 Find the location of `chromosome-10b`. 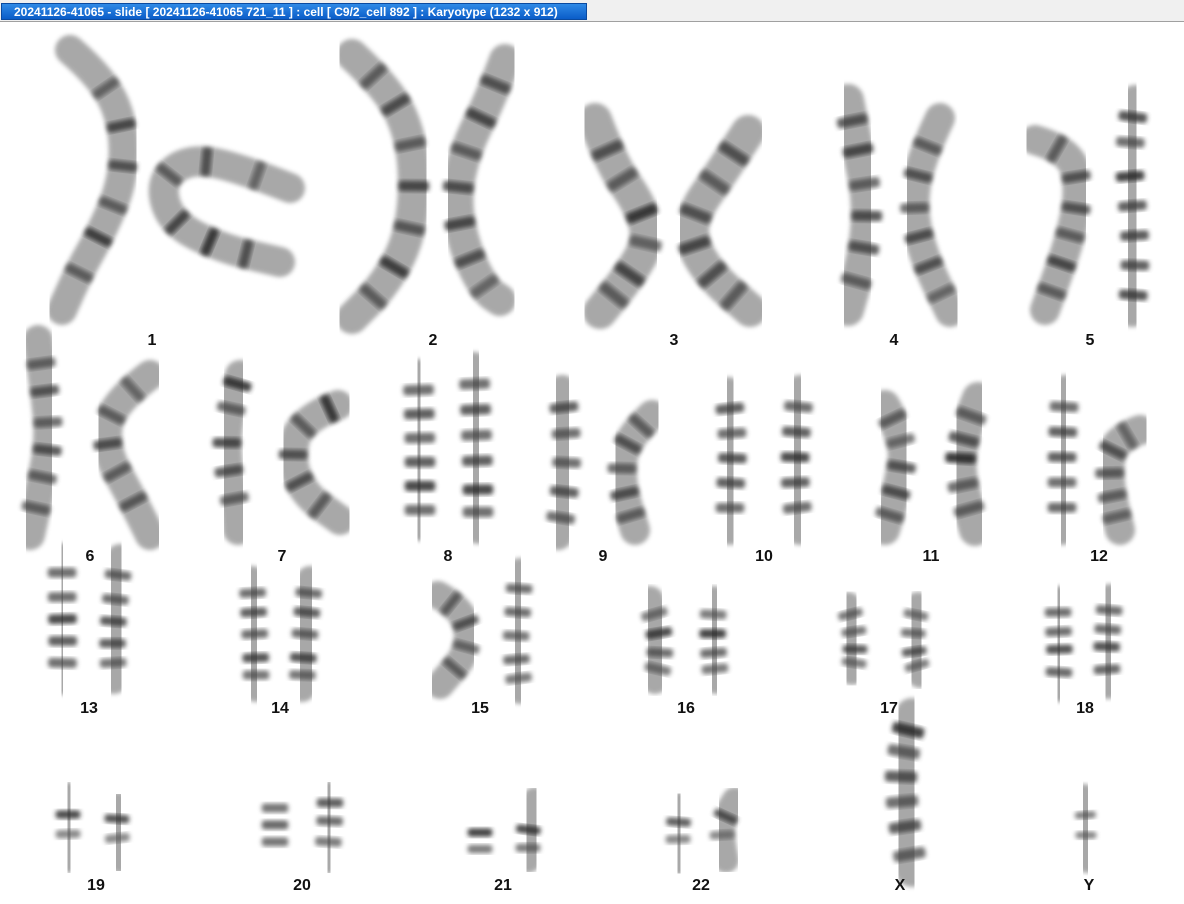

chromosome-10b is located at coordinates (797, 460).